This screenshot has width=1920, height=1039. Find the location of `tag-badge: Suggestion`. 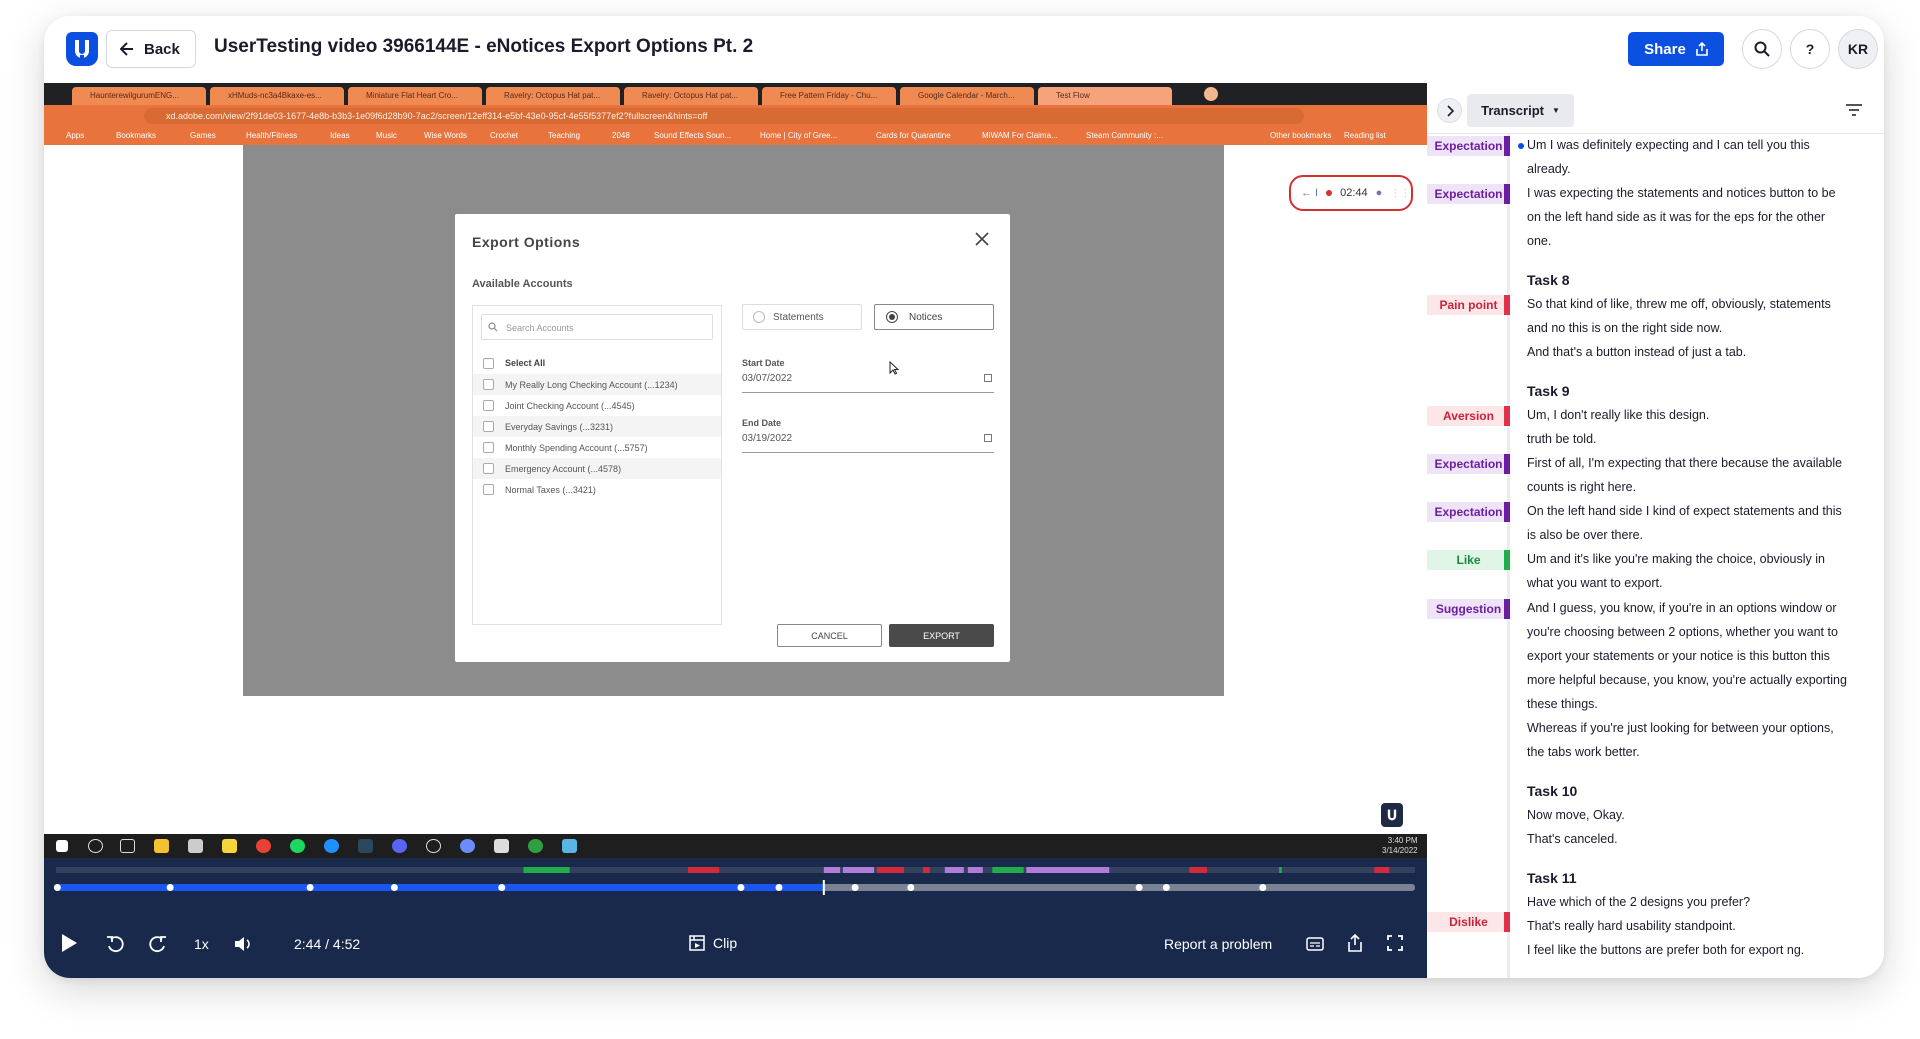

tag-badge: Suggestion is located at coordinates (1468, 609).